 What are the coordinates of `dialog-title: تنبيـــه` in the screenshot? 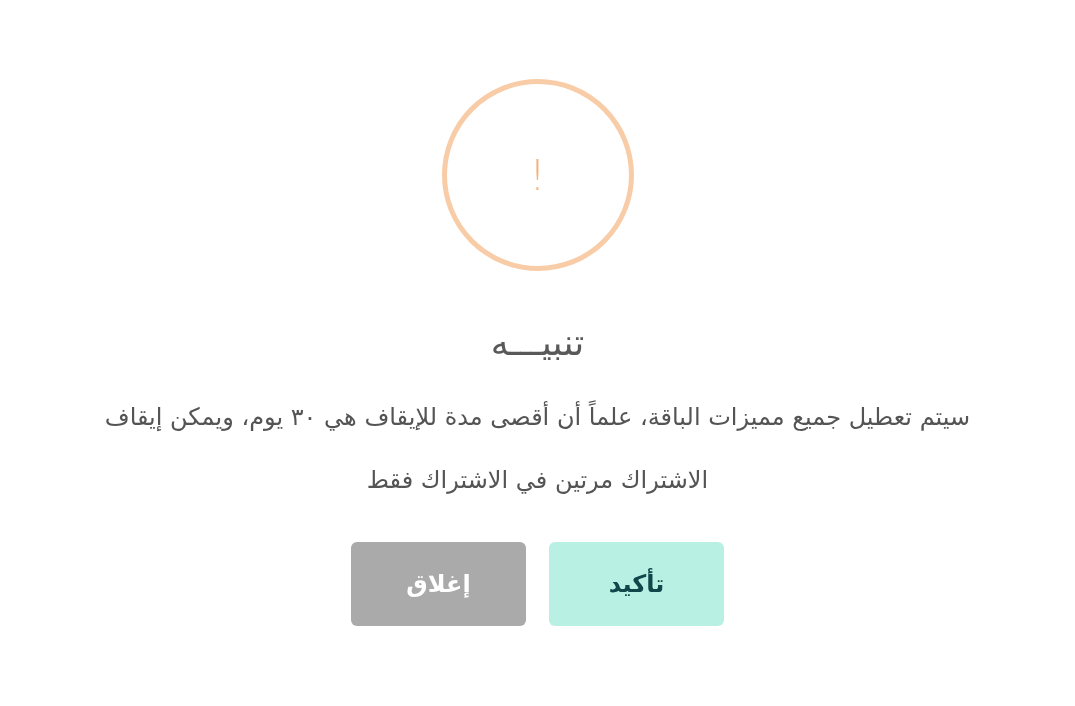 It's located at (537, 343).